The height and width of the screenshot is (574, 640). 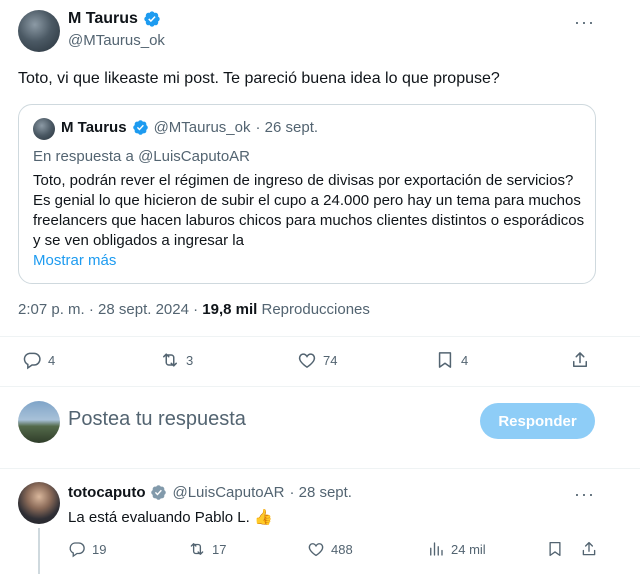 What do you see at coordinates (110, 309) in the screenshot?
I see `tweet-timestamp: 2:07 p. m. · 28 sept. 2024 ·` at bounding box center [110, 309].